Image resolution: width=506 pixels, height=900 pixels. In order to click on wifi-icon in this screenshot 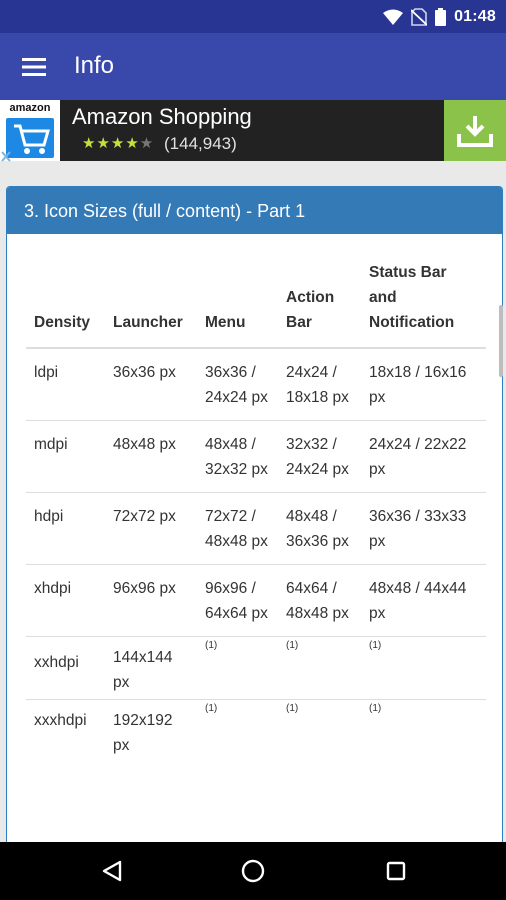, I will do `click(393, 17)`.